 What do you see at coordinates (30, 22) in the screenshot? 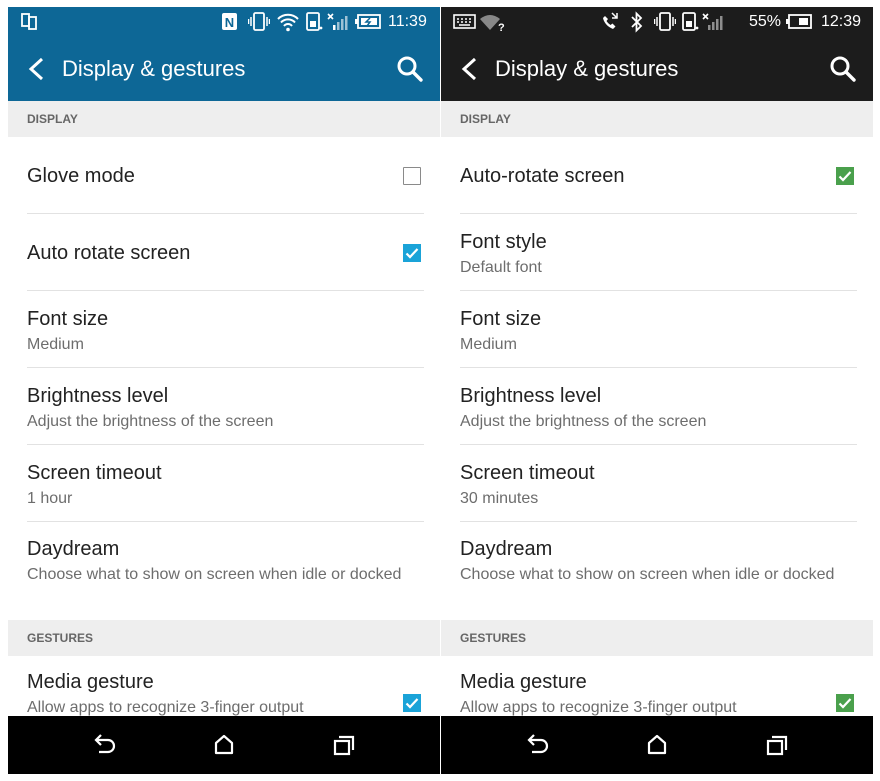
I see `dual-window-icon` at bounding box center [30, 22].